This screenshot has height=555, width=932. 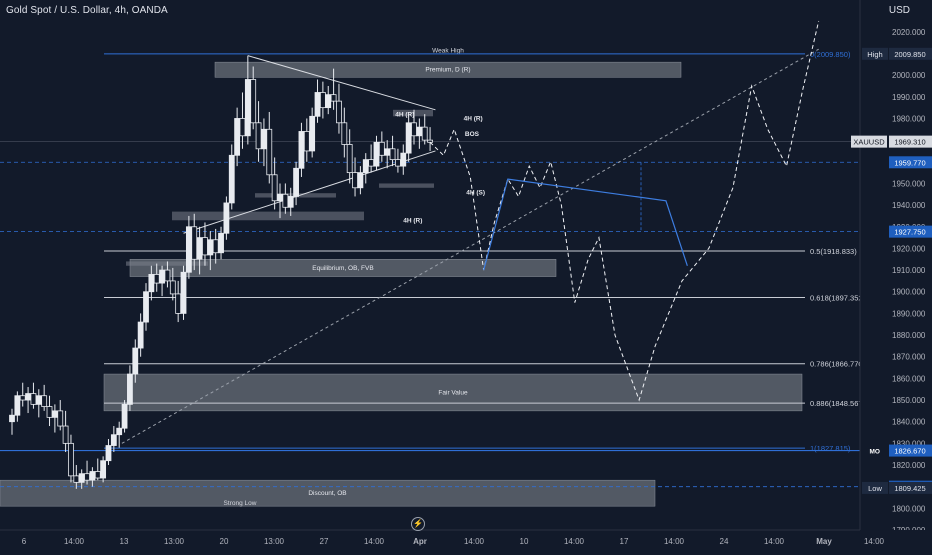 I want to click on x-tick-label: May, so click(x=824, y=541).